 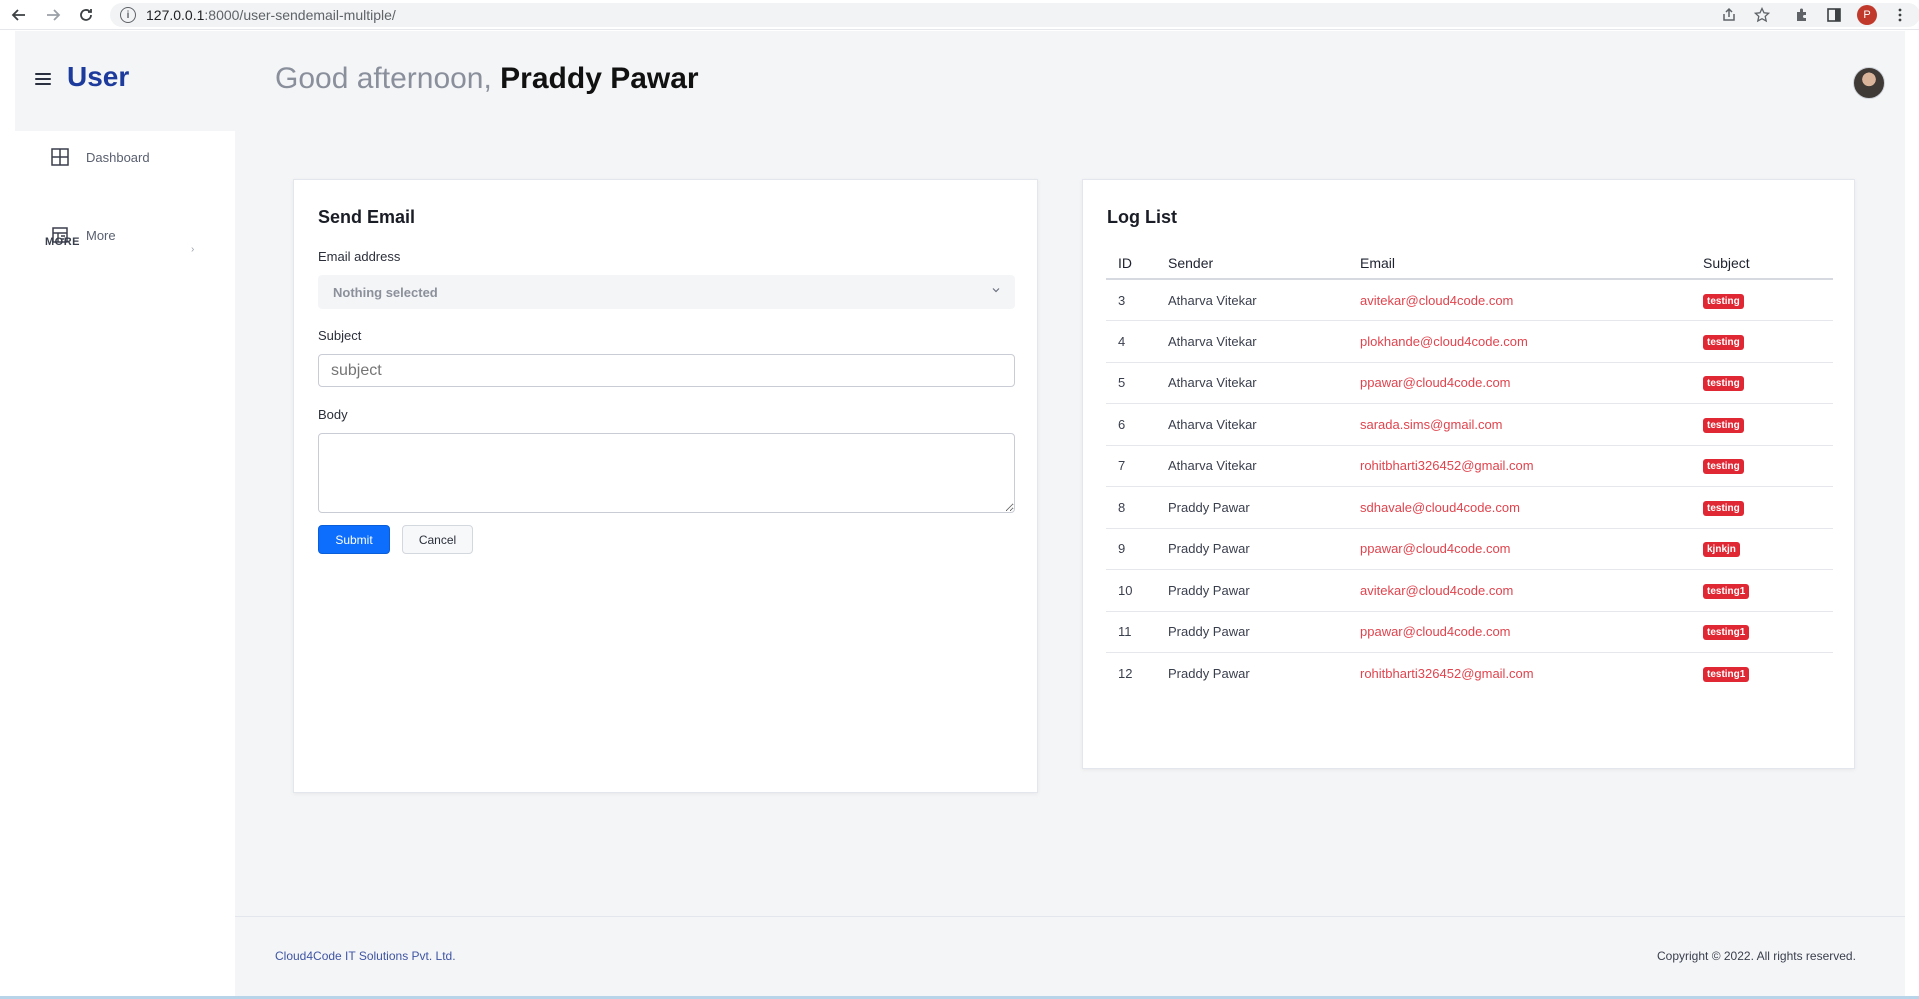 What do you see at coordinates (1768, 674) in the screenshot?
I see `cell-subject: testing1` at bounding box center [1768, 674].